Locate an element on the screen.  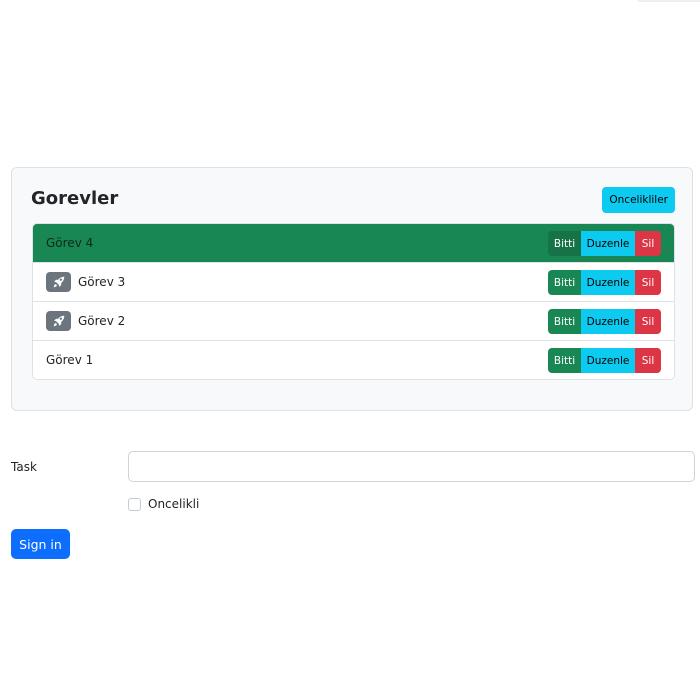
task-name: Görev 4 is located at coordinates (70, 243).